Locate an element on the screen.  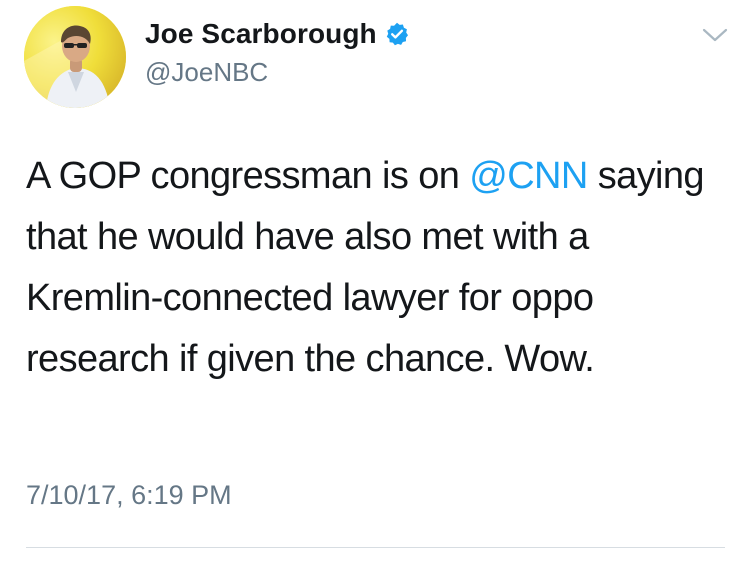
author-name-row: Joe Scarborough is located at coordinates (277, 34).